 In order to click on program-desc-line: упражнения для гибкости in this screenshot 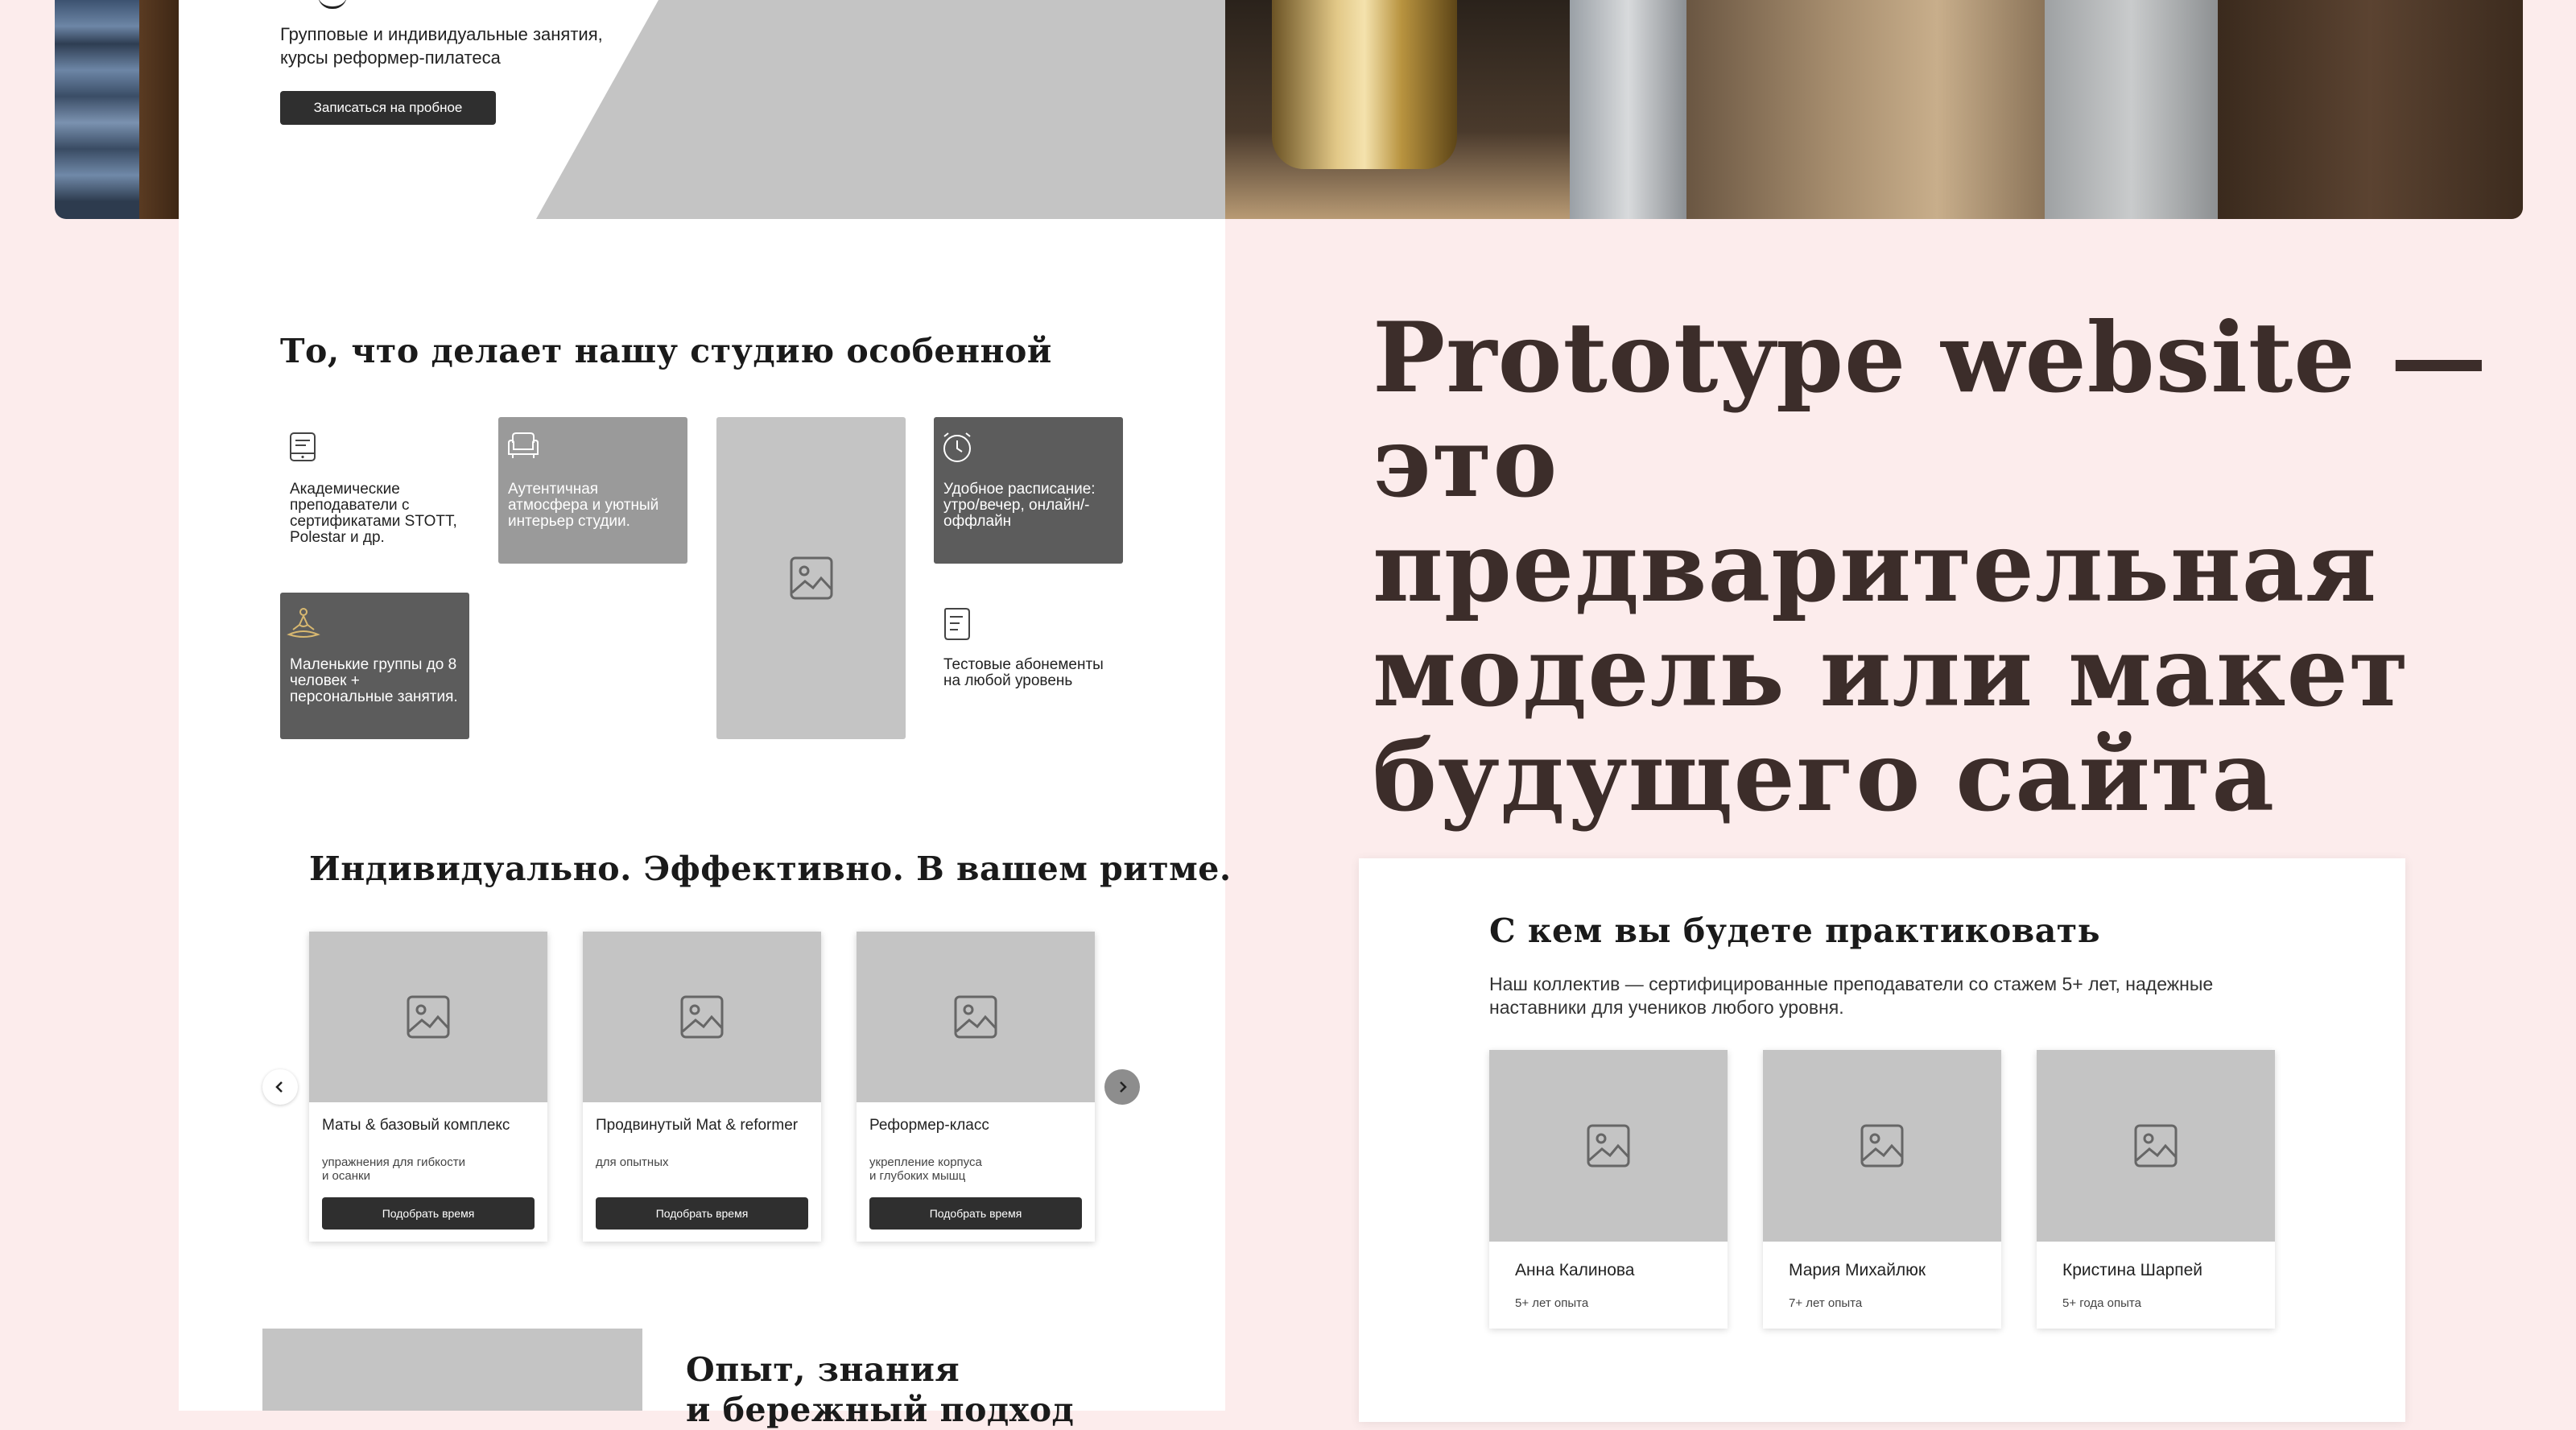, I will do `click(393, 1162)`.